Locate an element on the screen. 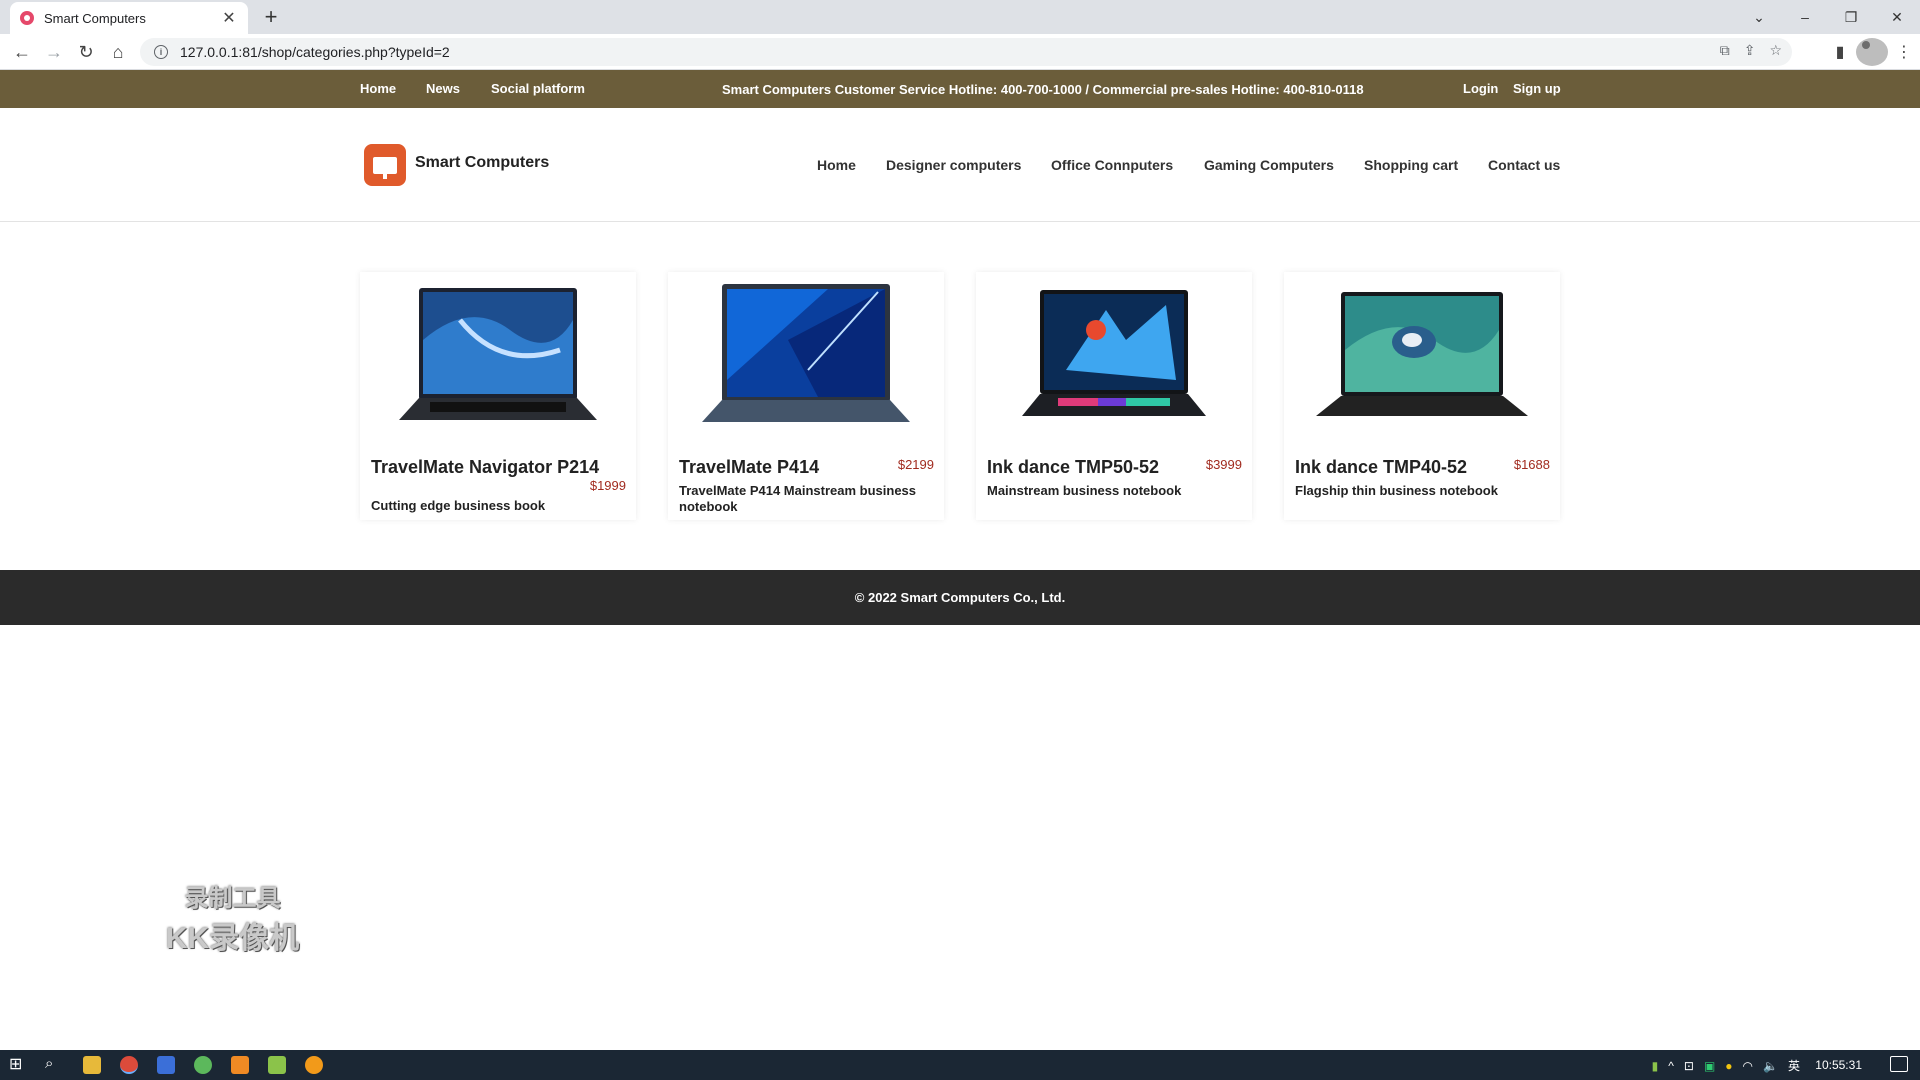 This screenshot has width=1920, height=1080. battery-icon: ▮ is located at coordinates (1655, 1066).